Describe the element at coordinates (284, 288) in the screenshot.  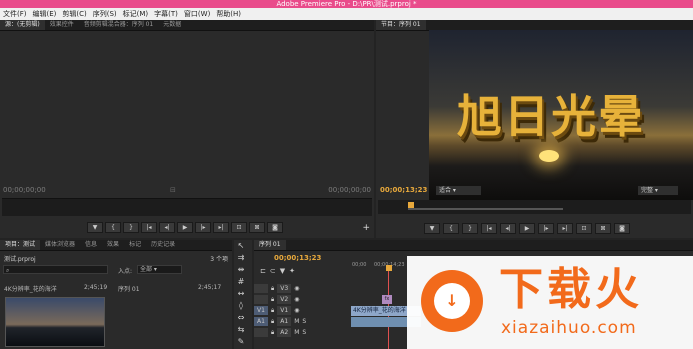
I see `track-name: V3` at that location.